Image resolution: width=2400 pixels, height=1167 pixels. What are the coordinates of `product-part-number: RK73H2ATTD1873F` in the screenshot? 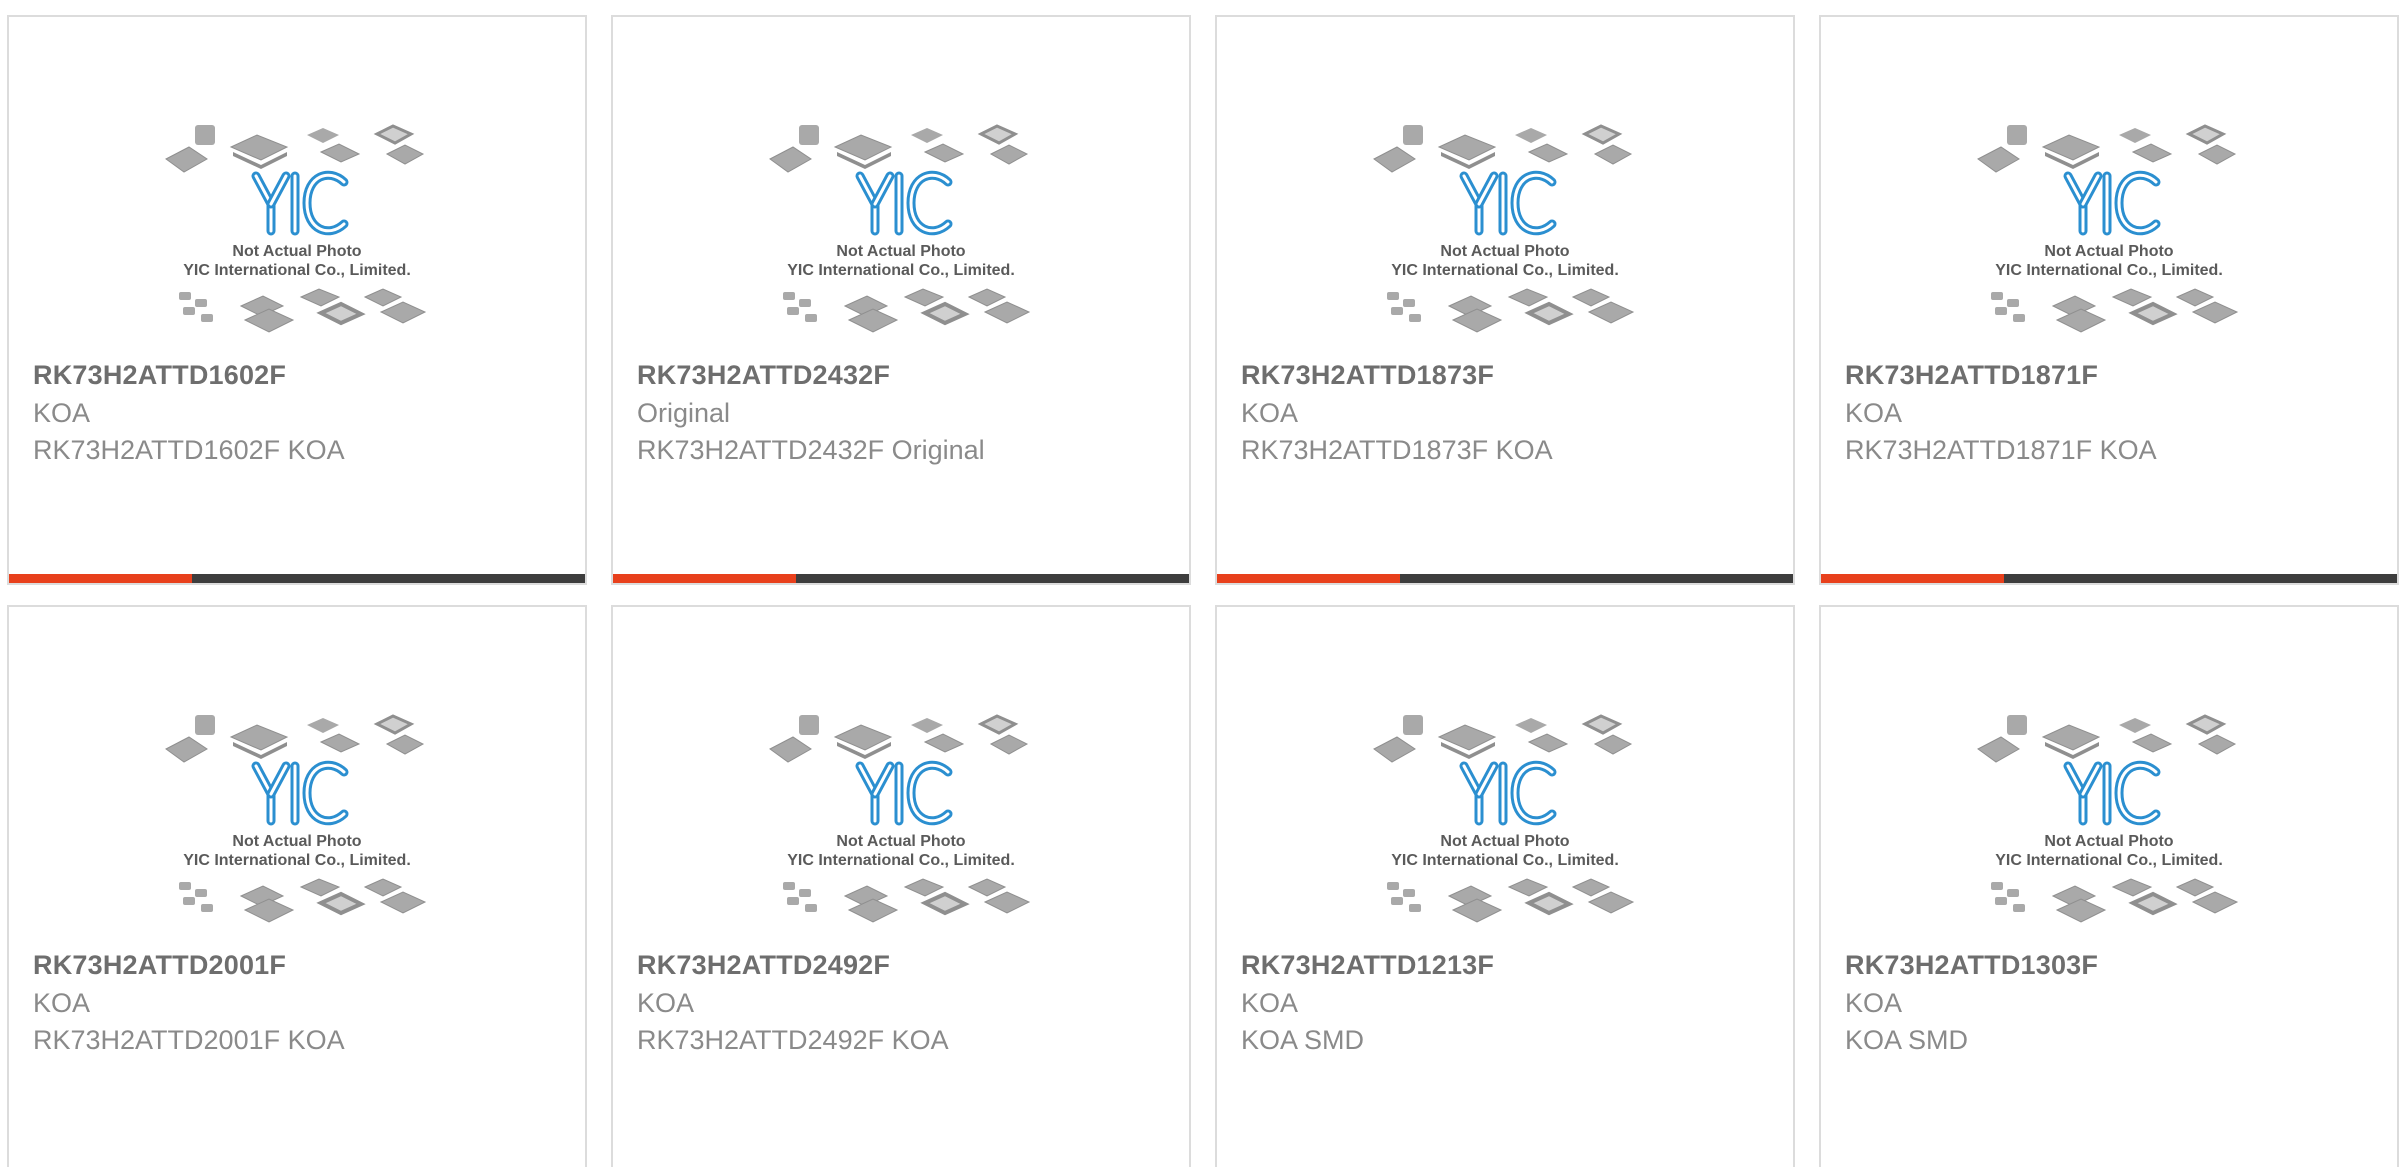 It's located at (1367, 375).